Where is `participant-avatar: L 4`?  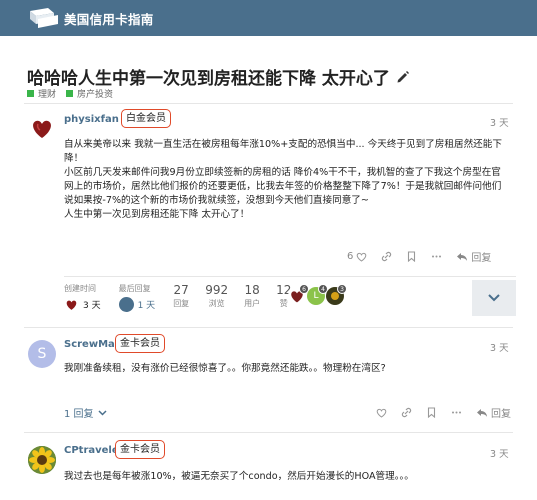 participant-avatar: L 4 is located at coordinates (317, 294).